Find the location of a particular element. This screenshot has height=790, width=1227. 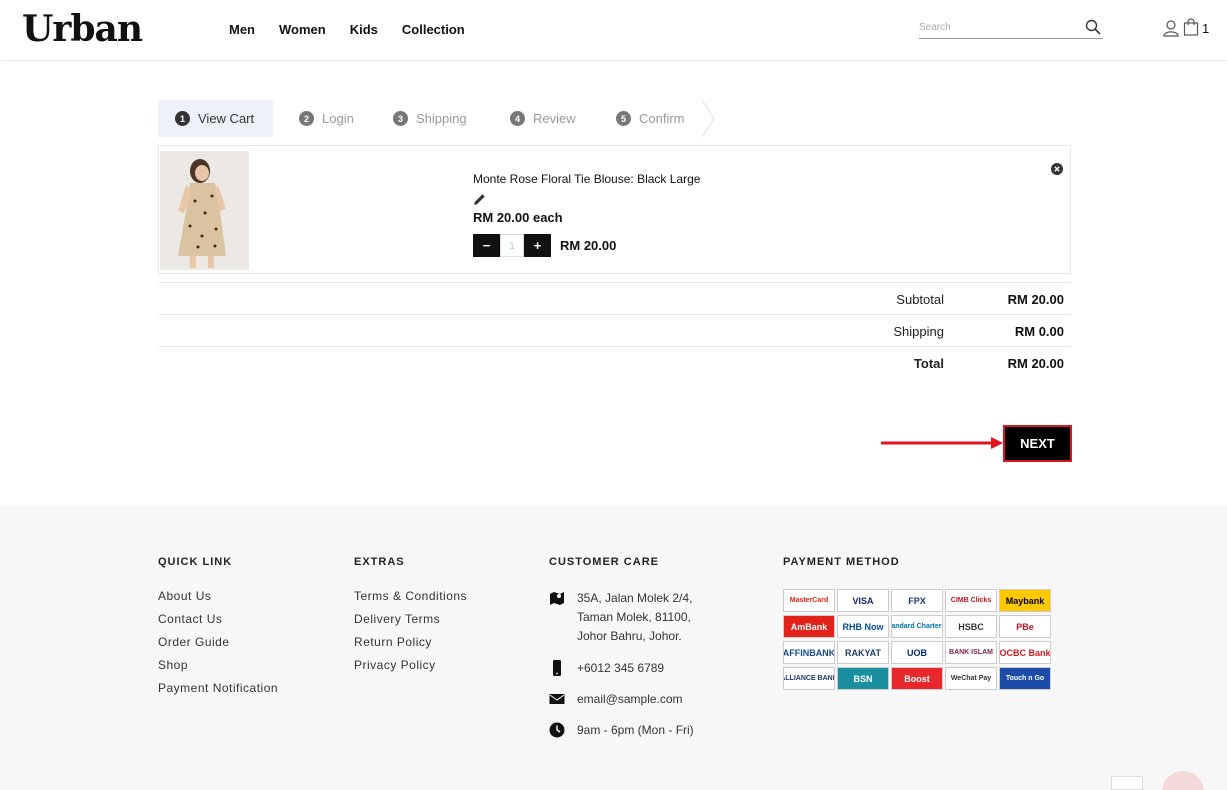

payment-logo-rakyat: RAKYAT is located at coordinates (863, 652).